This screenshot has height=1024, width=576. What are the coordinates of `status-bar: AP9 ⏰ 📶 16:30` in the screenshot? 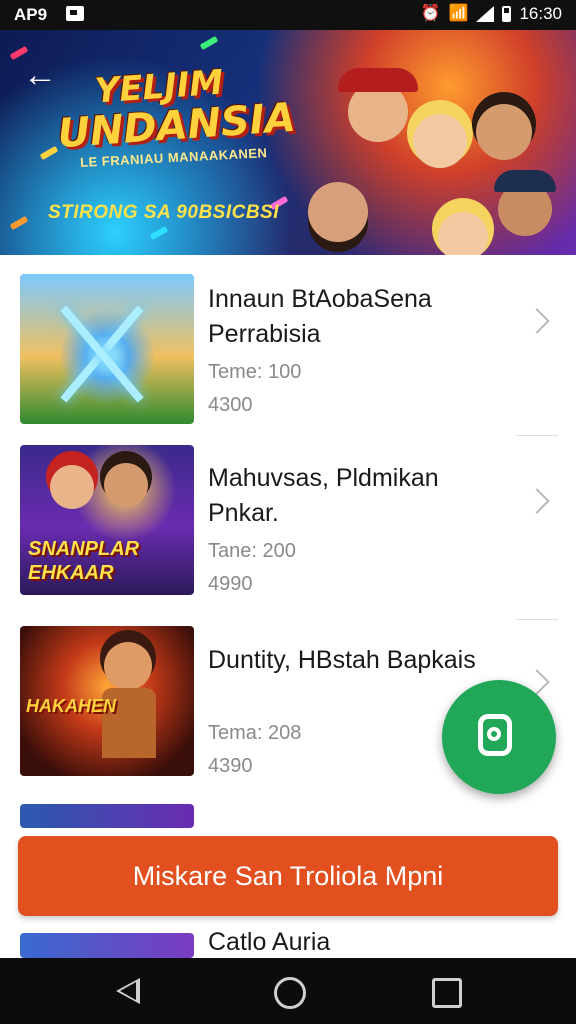 It's located at (288, 15).